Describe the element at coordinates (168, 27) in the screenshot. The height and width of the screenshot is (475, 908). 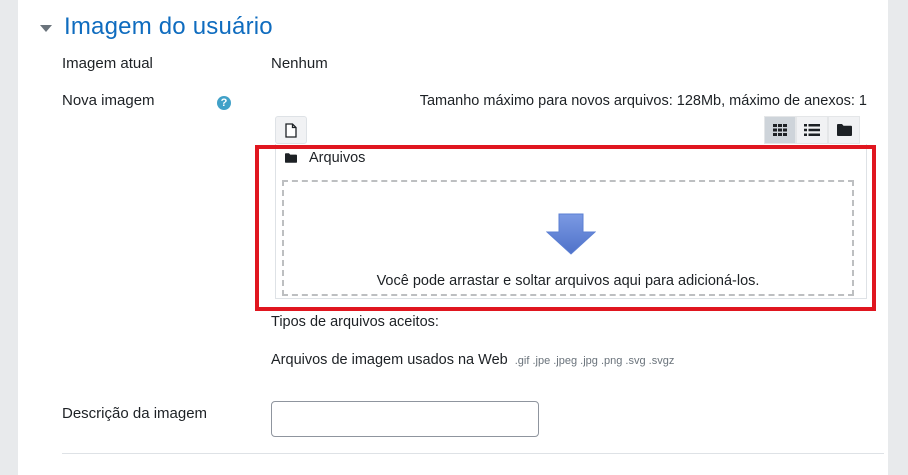
I see `section-title: Imagem do usuário` at that location.